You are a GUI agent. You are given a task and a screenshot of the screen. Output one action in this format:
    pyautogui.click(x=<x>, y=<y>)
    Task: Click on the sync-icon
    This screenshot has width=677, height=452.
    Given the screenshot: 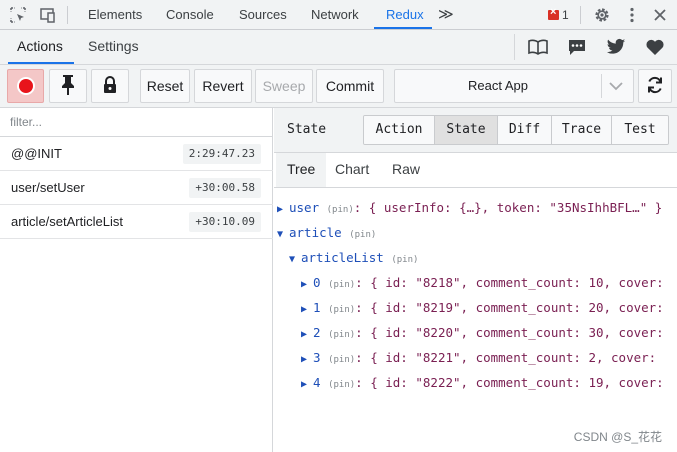 What is the action you would take?
    pyautogui.click(x=655, y=86)
    